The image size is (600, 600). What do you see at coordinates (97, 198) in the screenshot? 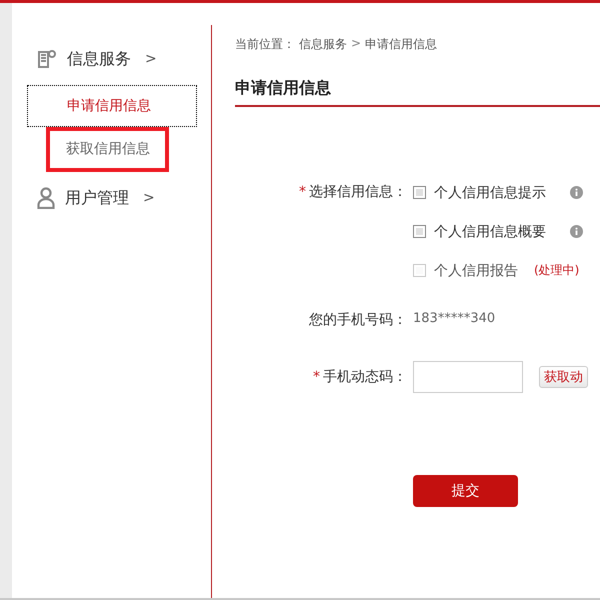
I see `sidebar-section: 用户管理` at bounding box center [97, 198].